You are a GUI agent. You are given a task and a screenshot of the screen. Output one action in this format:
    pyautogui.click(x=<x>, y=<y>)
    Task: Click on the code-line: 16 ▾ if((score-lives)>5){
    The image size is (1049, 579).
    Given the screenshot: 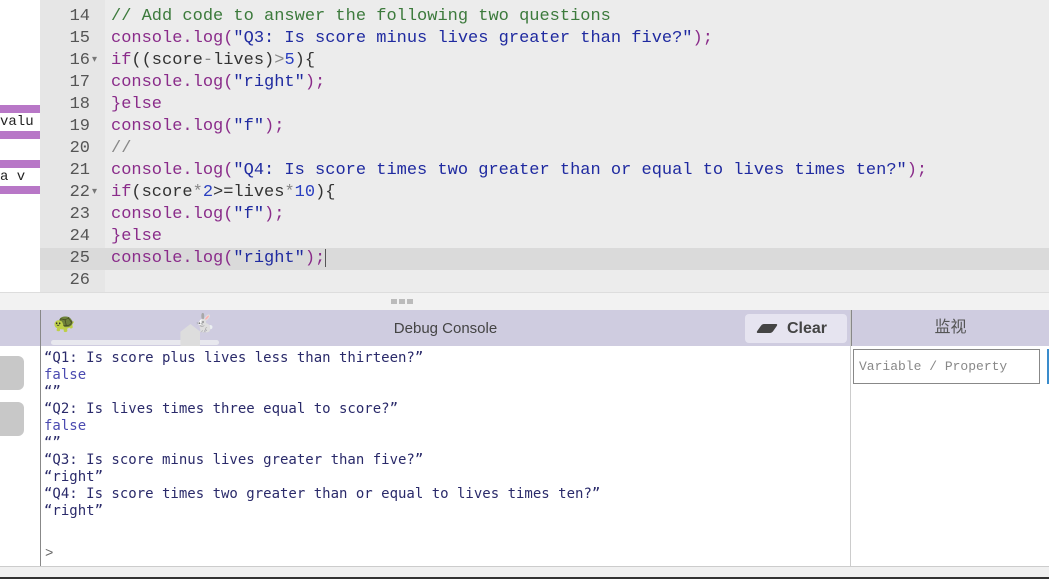 What is the action you would take?
    pyautogui.click(x=544, y=61)
    